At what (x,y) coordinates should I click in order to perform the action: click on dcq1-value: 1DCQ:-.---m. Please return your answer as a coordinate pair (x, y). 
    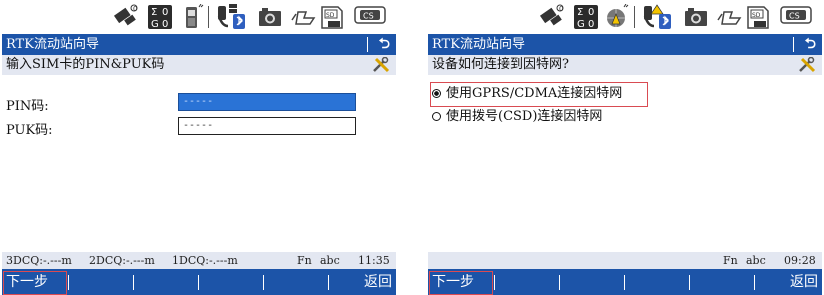
    Looking at the image, I should click on (205, 260).